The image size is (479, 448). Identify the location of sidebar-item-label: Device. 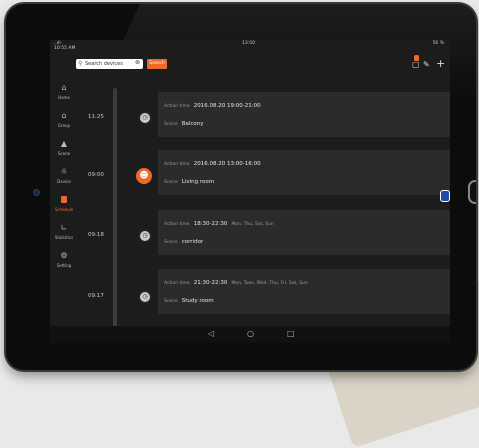
(64, 181).